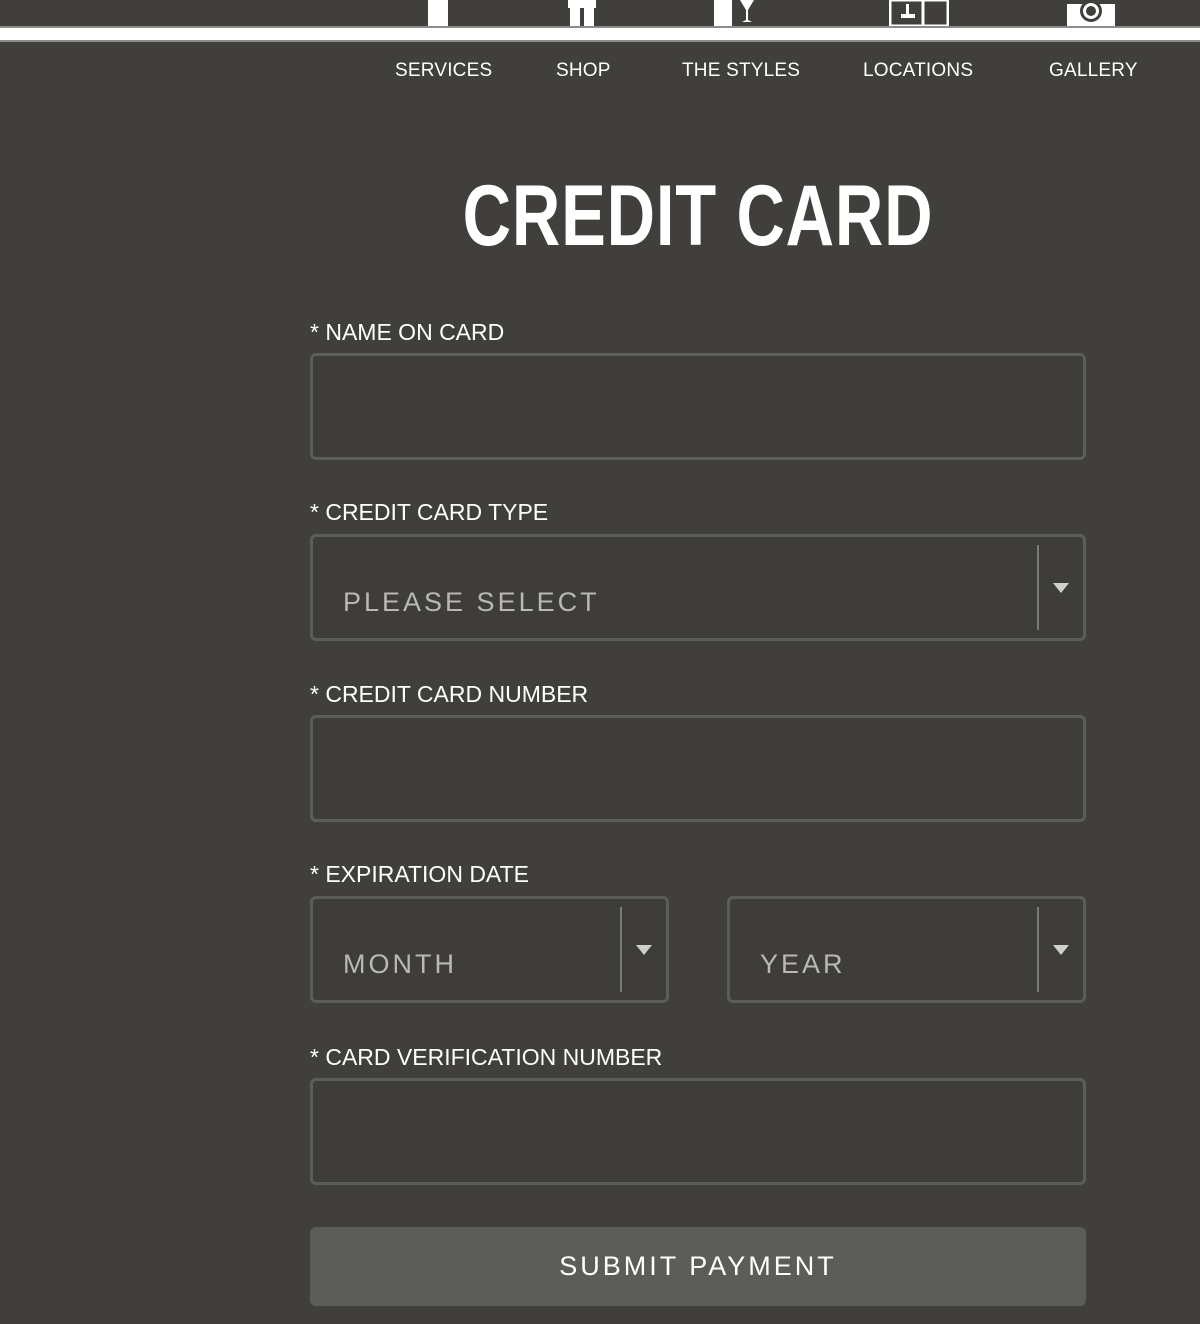  What do you see at coordinates (698, 768) in the screenshot?
I see `card-number-input` at bounding box center [698, 768].